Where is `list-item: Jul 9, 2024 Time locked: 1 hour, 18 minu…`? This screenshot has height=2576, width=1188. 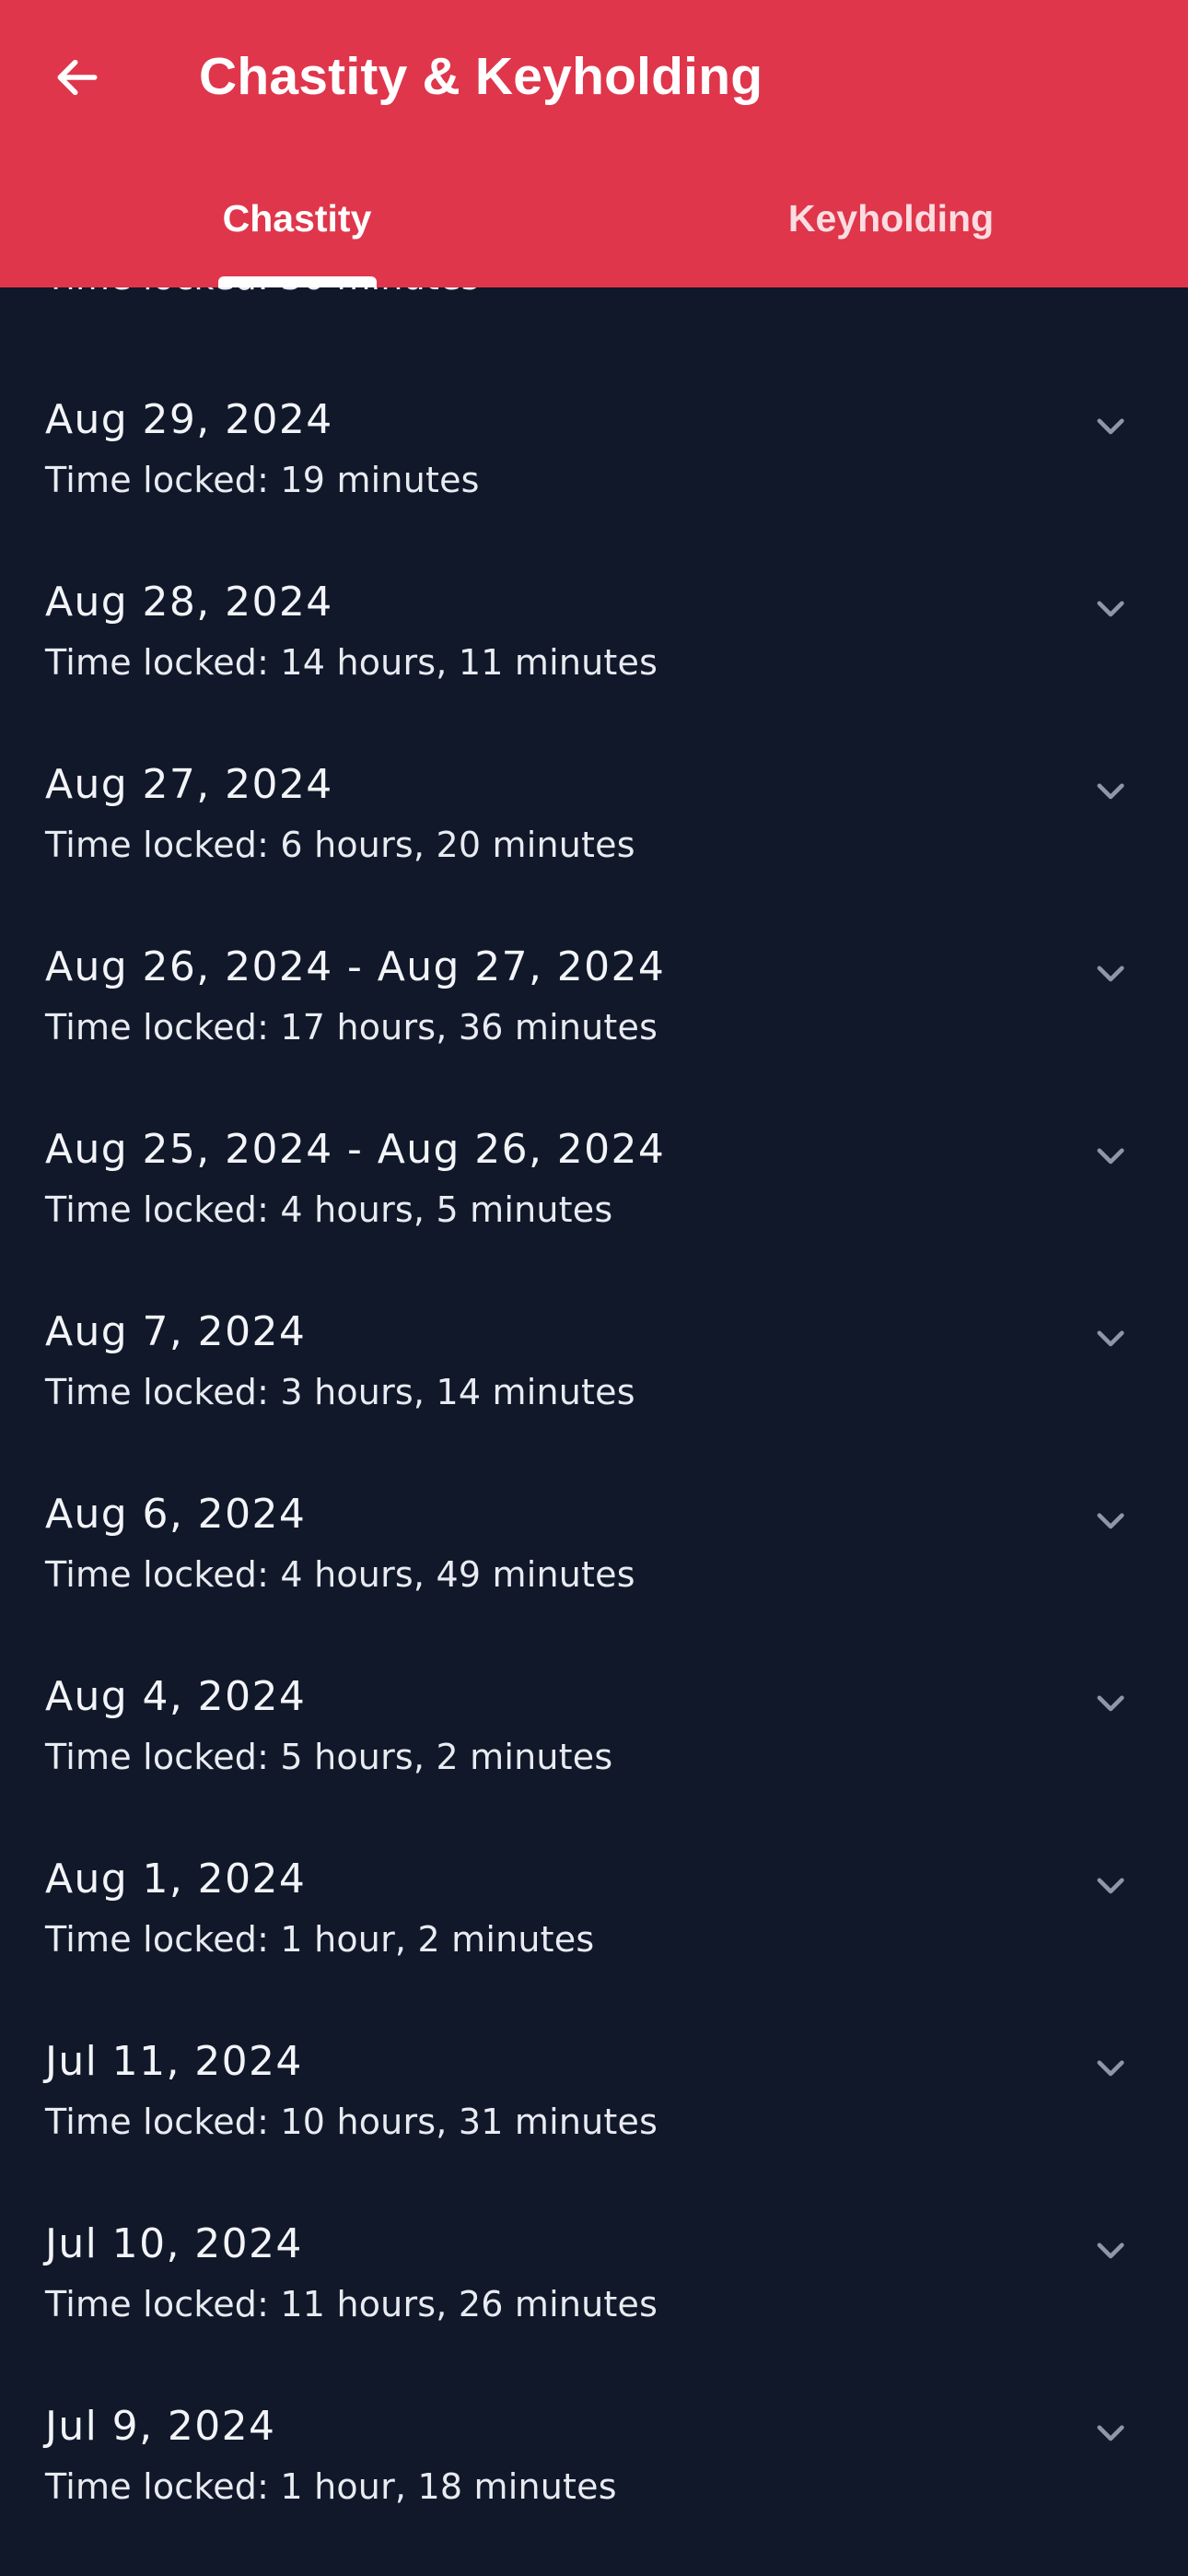 list-item: Jul 9, 2024 Time locked: 1 hour, 18 minu… is located at coordinates (594, 2435).